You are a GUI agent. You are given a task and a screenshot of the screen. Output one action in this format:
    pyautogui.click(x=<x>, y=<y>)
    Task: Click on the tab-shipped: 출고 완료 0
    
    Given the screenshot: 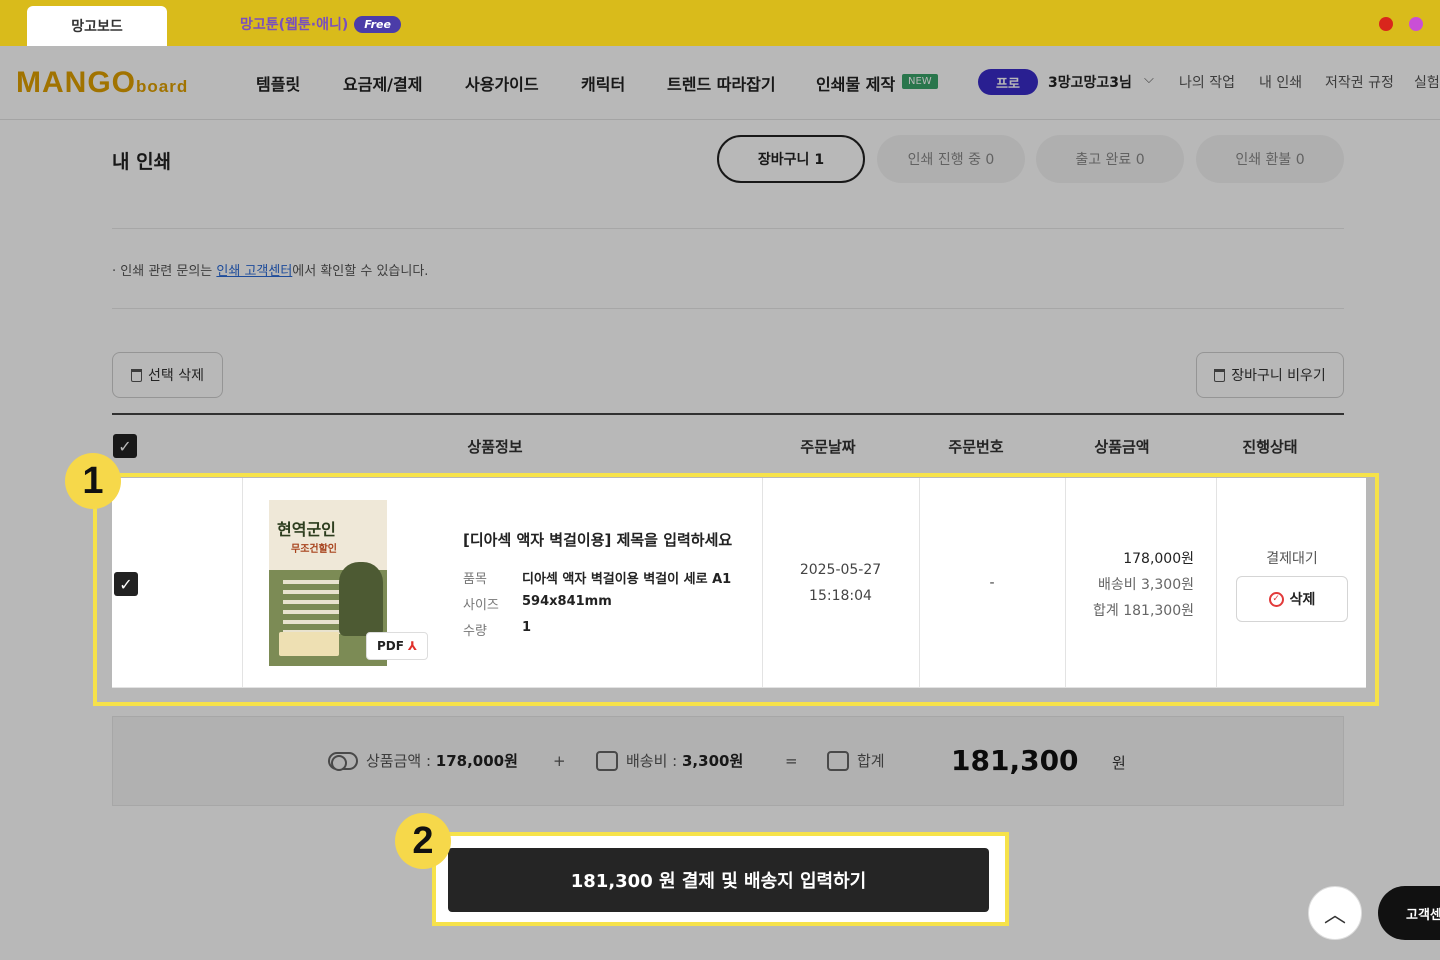 What is the action you would take?
    pyautogui.click(x=1110, y=159)
    